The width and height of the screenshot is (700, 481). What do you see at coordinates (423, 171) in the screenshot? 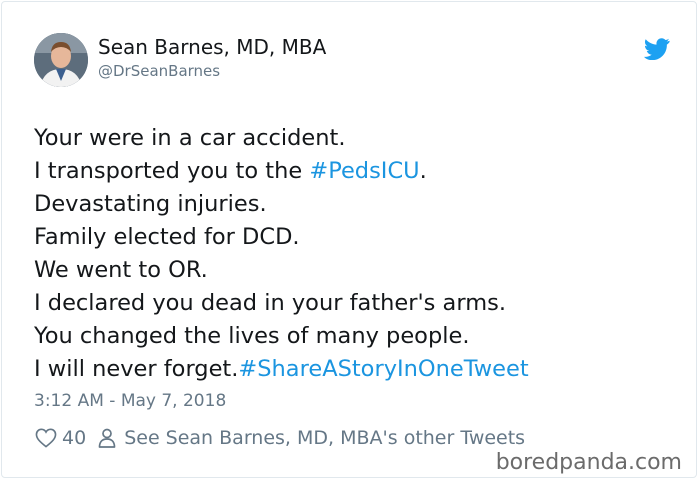
I see `tweet-text-segment: .` at bounding box center [423, 171].